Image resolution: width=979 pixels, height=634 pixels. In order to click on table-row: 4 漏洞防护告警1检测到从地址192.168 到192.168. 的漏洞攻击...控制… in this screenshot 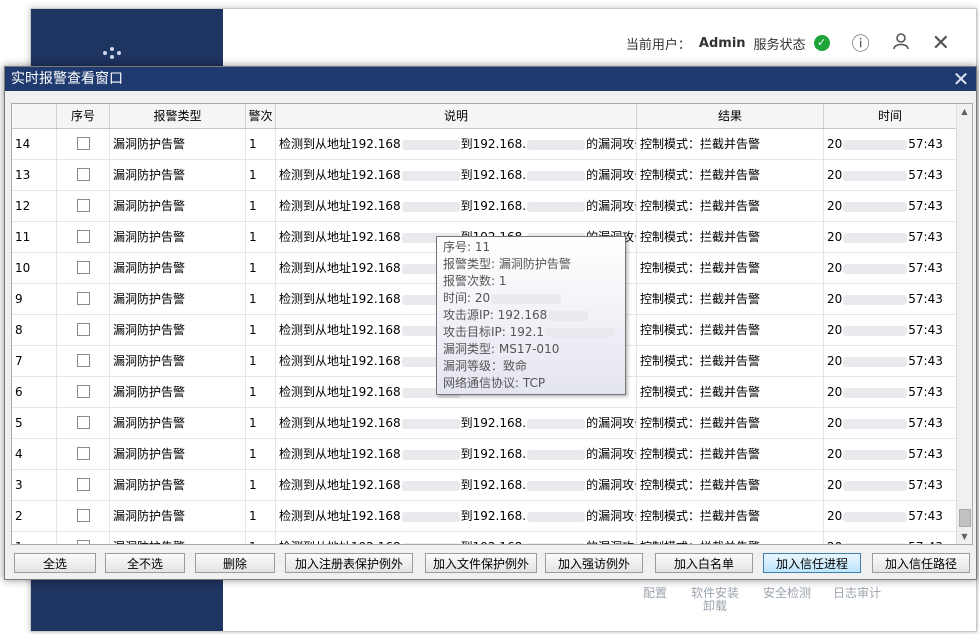, I will do `click(484, 454)`.